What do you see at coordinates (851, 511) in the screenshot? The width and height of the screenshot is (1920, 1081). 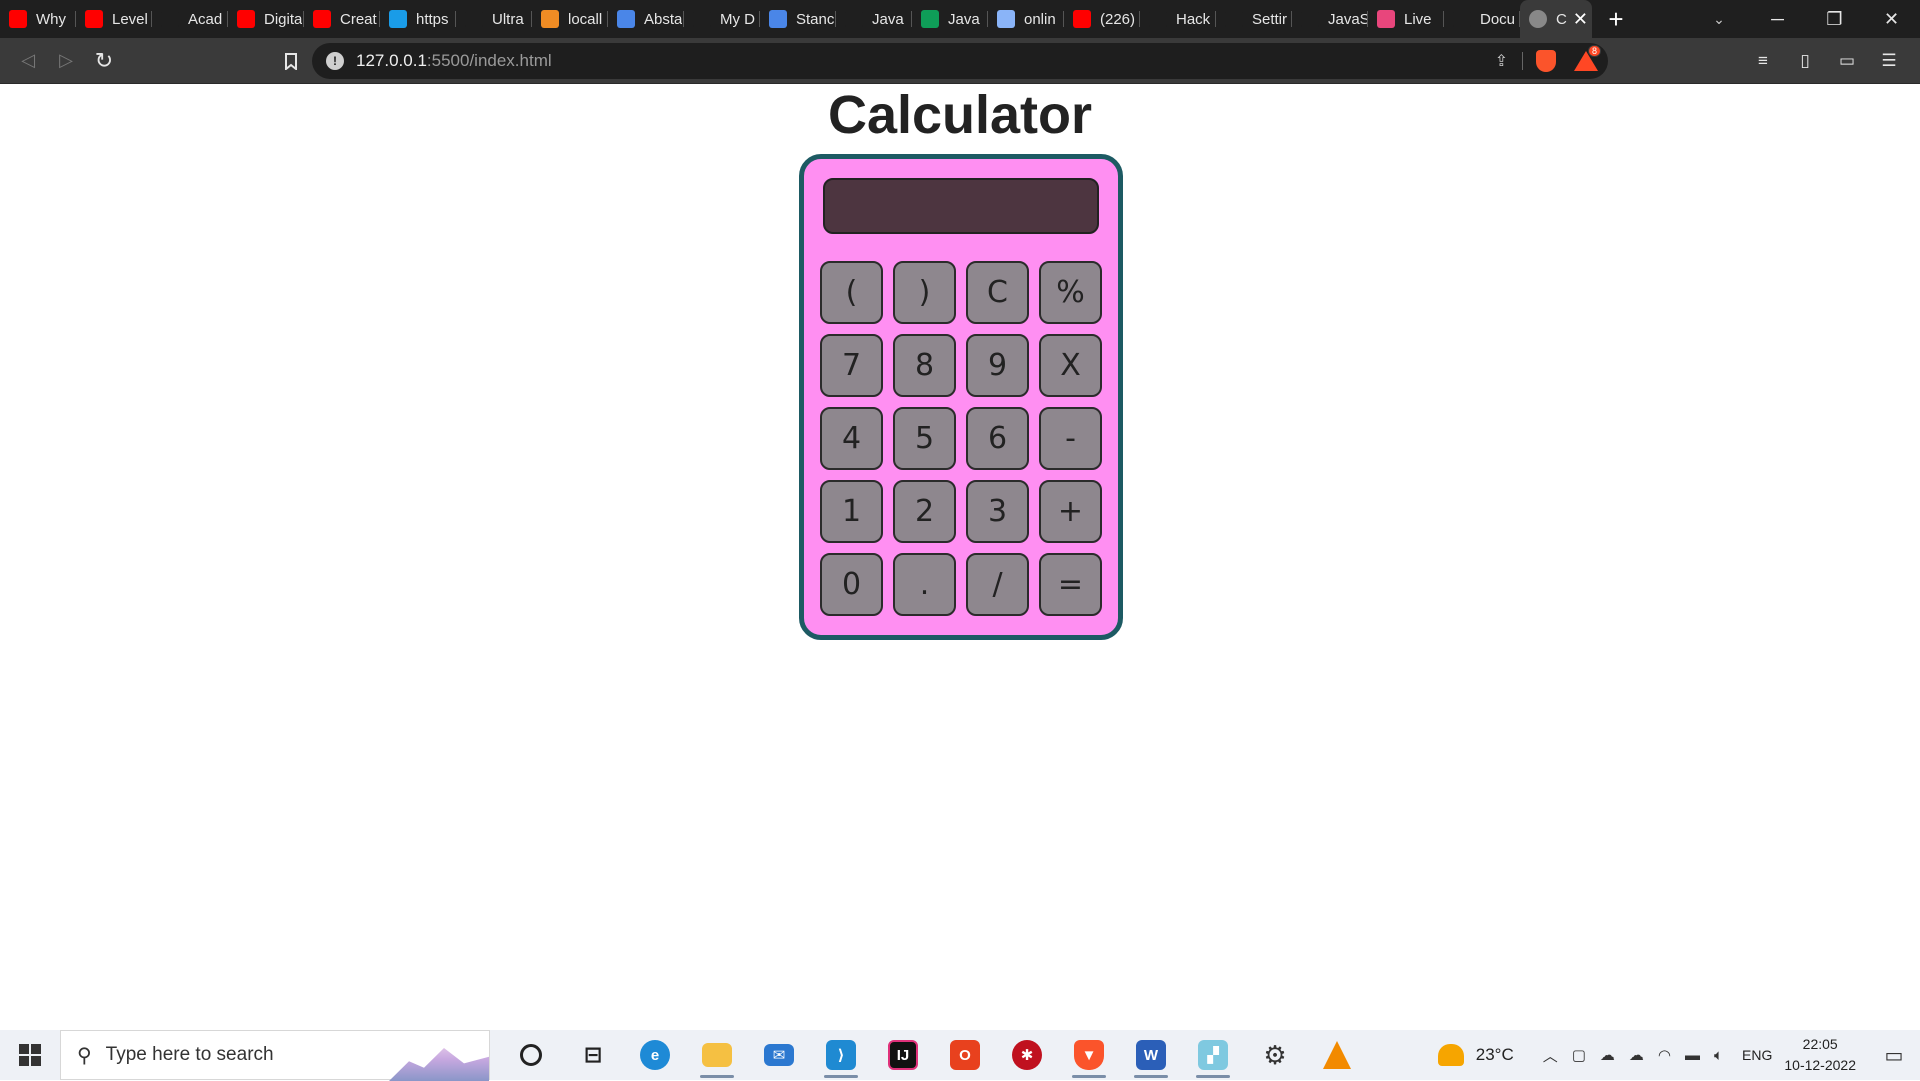 I see `calculator-key: 1` at bounding box center [851, 511].